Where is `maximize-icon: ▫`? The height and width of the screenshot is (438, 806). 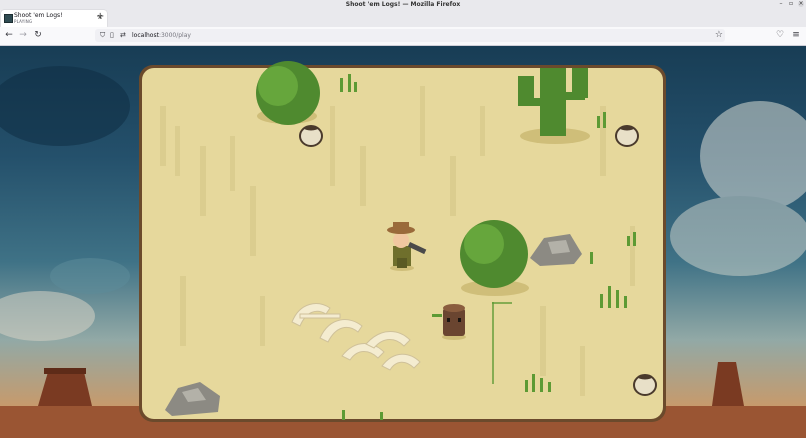 maximize-icon: ▫ is located at coordinates (791, 4).